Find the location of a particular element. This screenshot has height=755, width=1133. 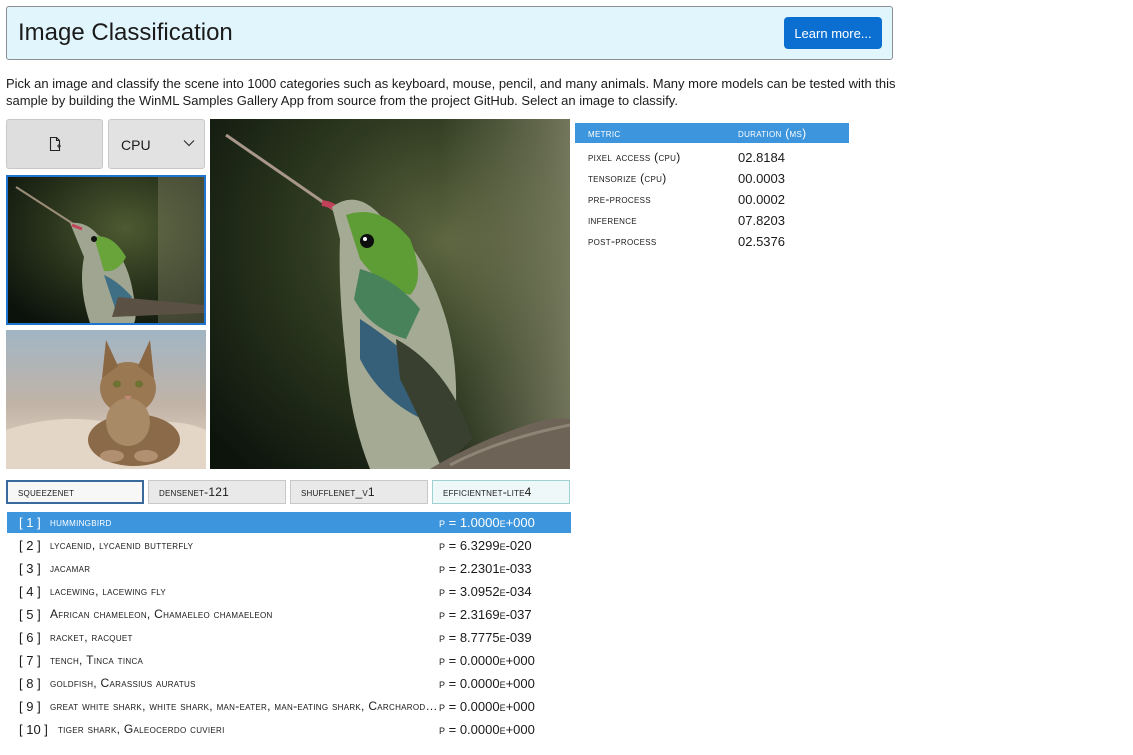

metrics-table-header: metric duration (ms) is located at coordinates (712, 133).